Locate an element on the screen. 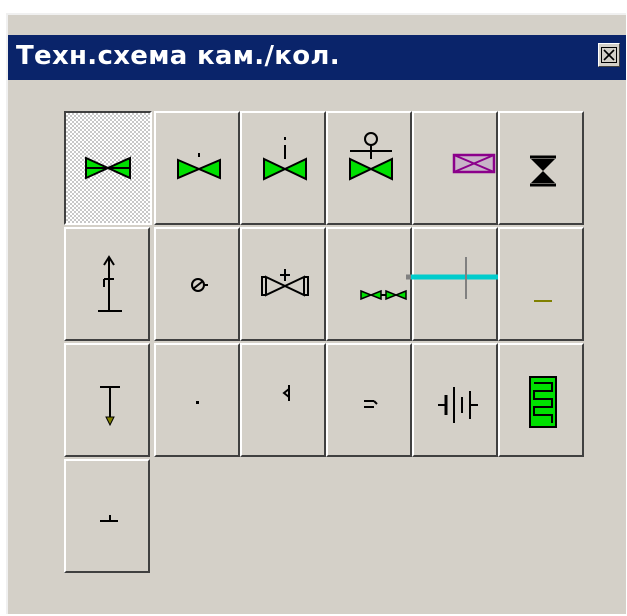 The image size is (627, 616). gate-valve-icon is located at coordinates (108, 168).